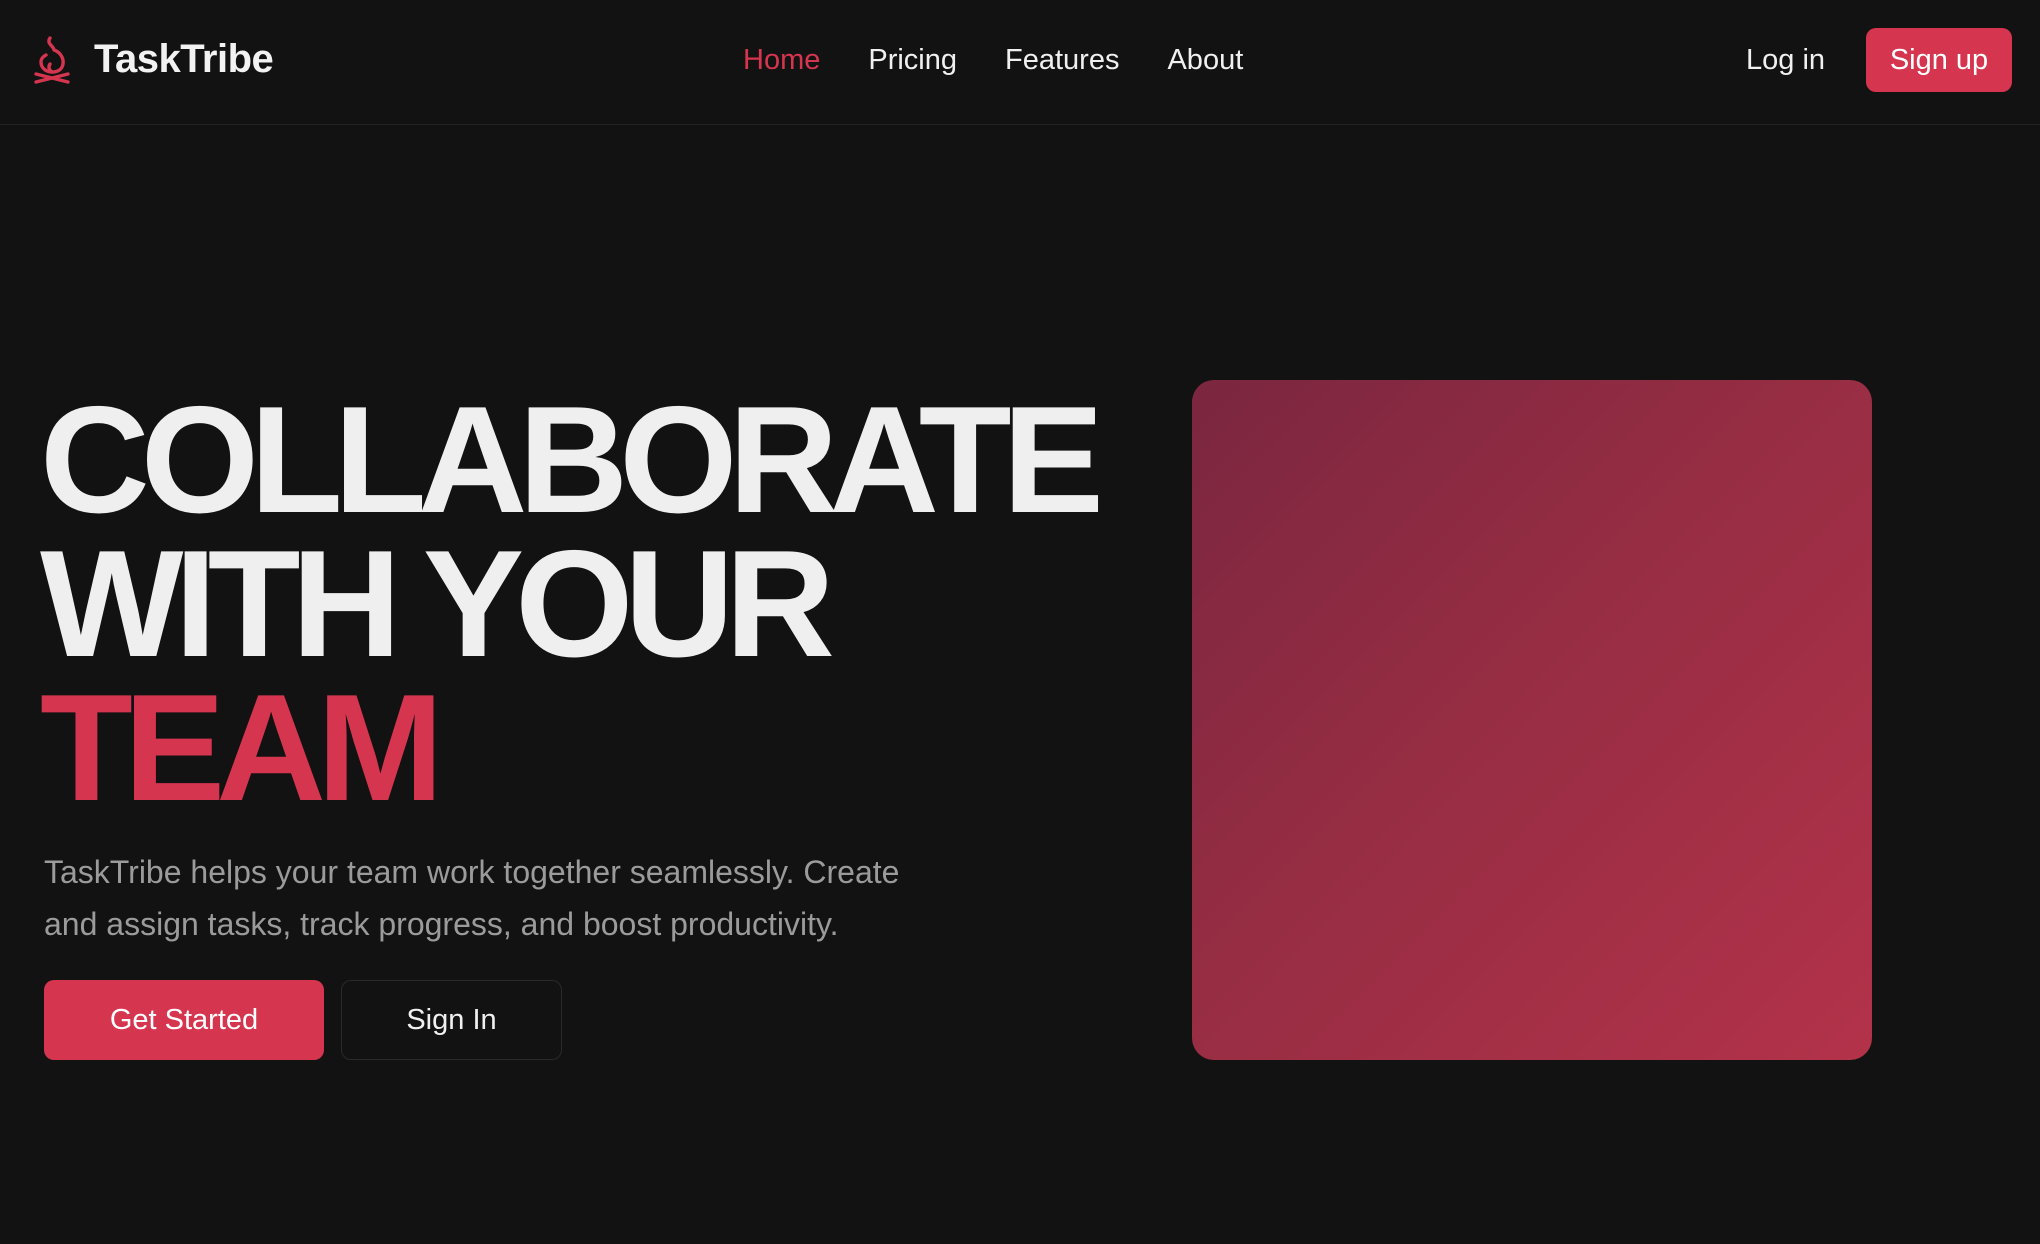 This screenshot has width=2040, height=1244. Describe the element at coordinates (437, 604) in the screenshot. I see `headline-line-2: WITH YOUR` at that location.